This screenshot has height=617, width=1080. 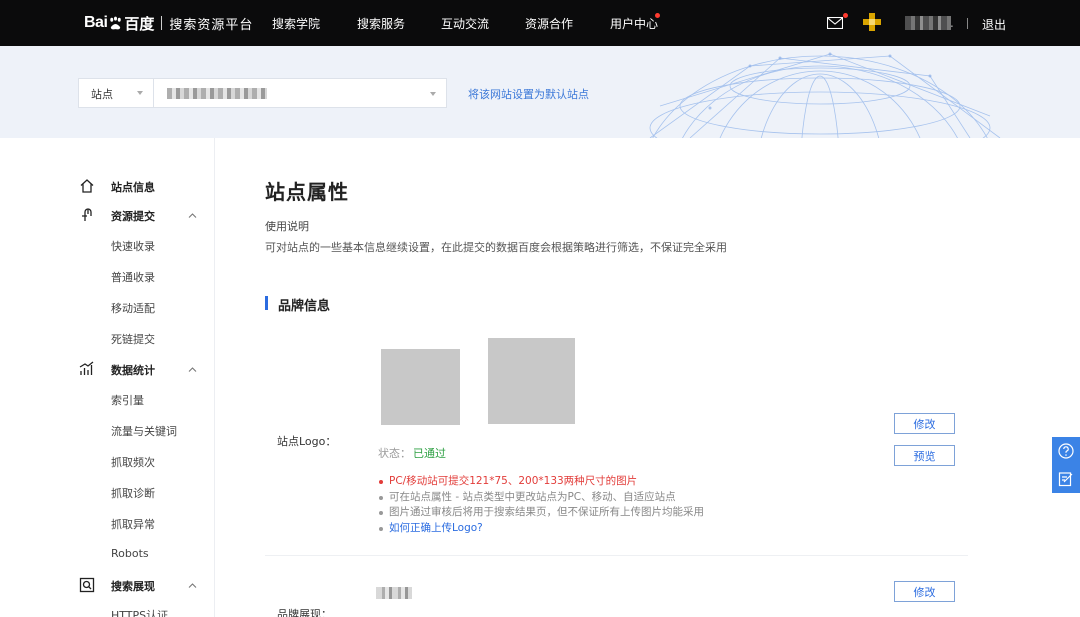 What do you see at coordinates (162, 23) in the screenshot?
I see `logo-divider` at bounding box center [162, 23].